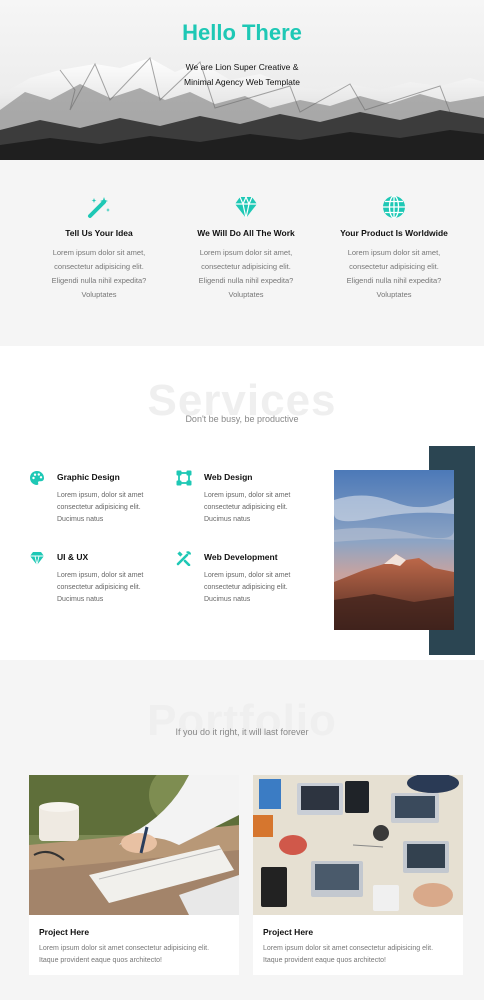 This screenshot has height=1000, width=484. I want to click on hero-title: Hello There, so click(242, 32).